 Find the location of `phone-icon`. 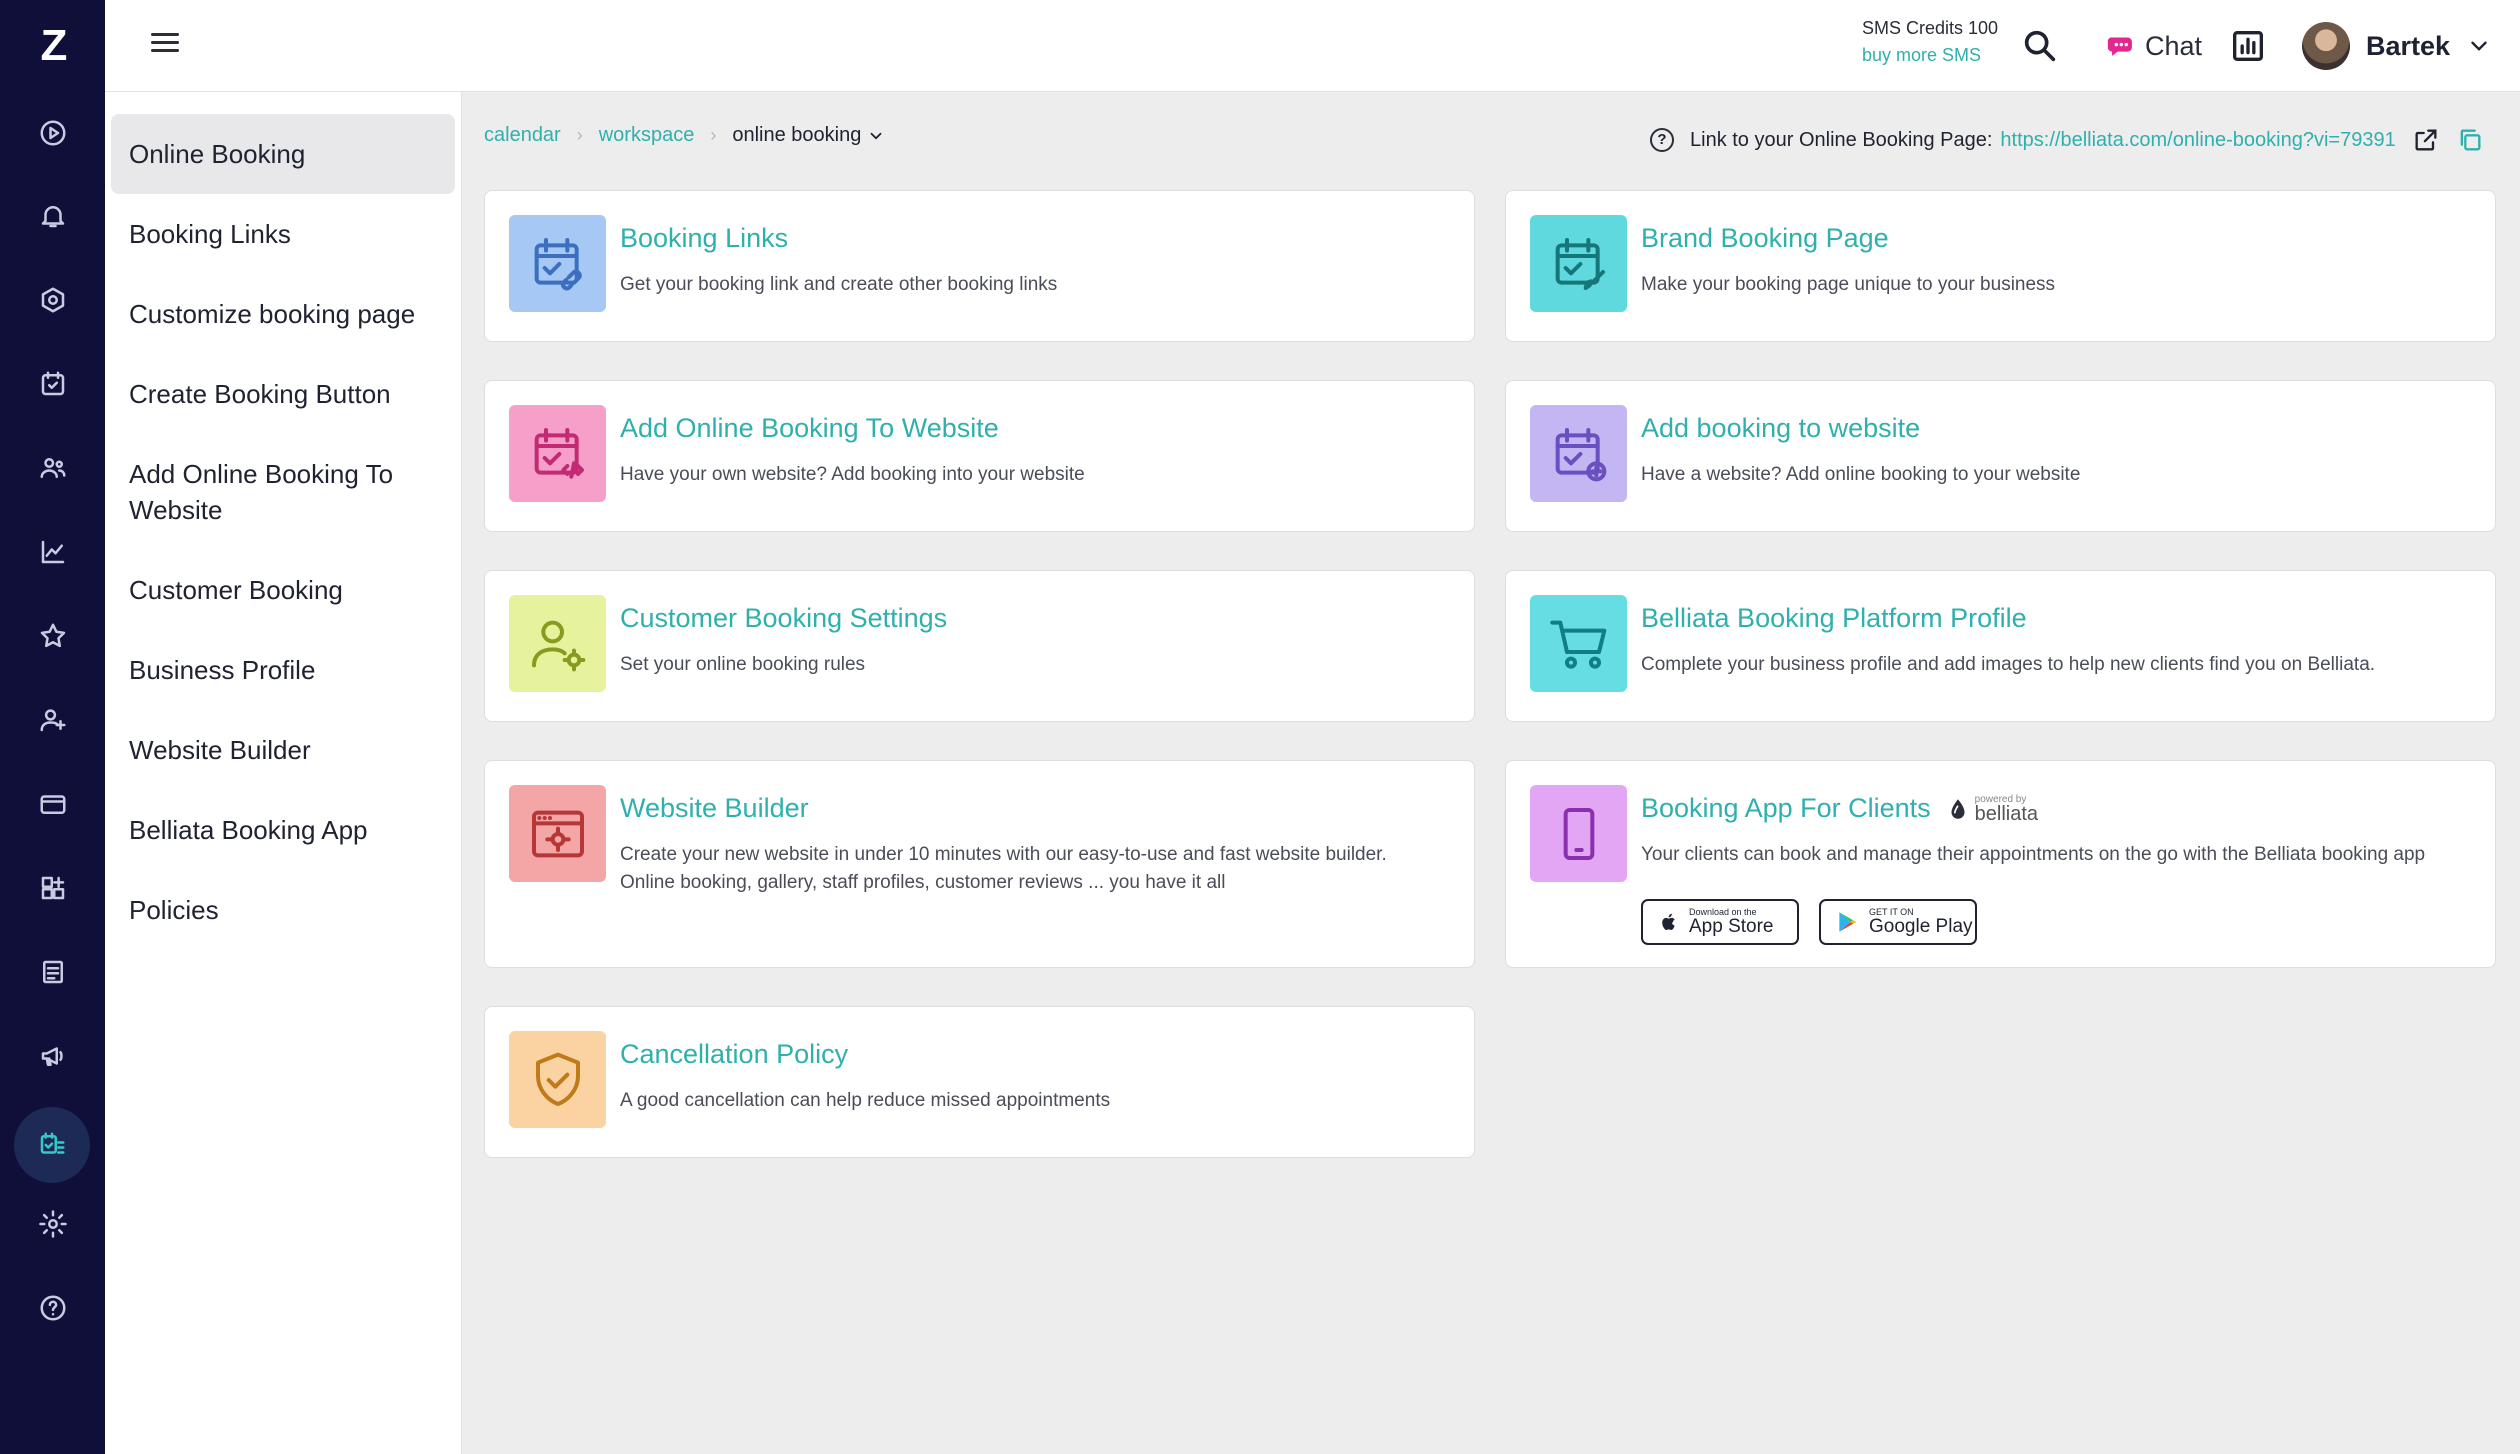

phone-icon is located at coordinates (1578, 833).